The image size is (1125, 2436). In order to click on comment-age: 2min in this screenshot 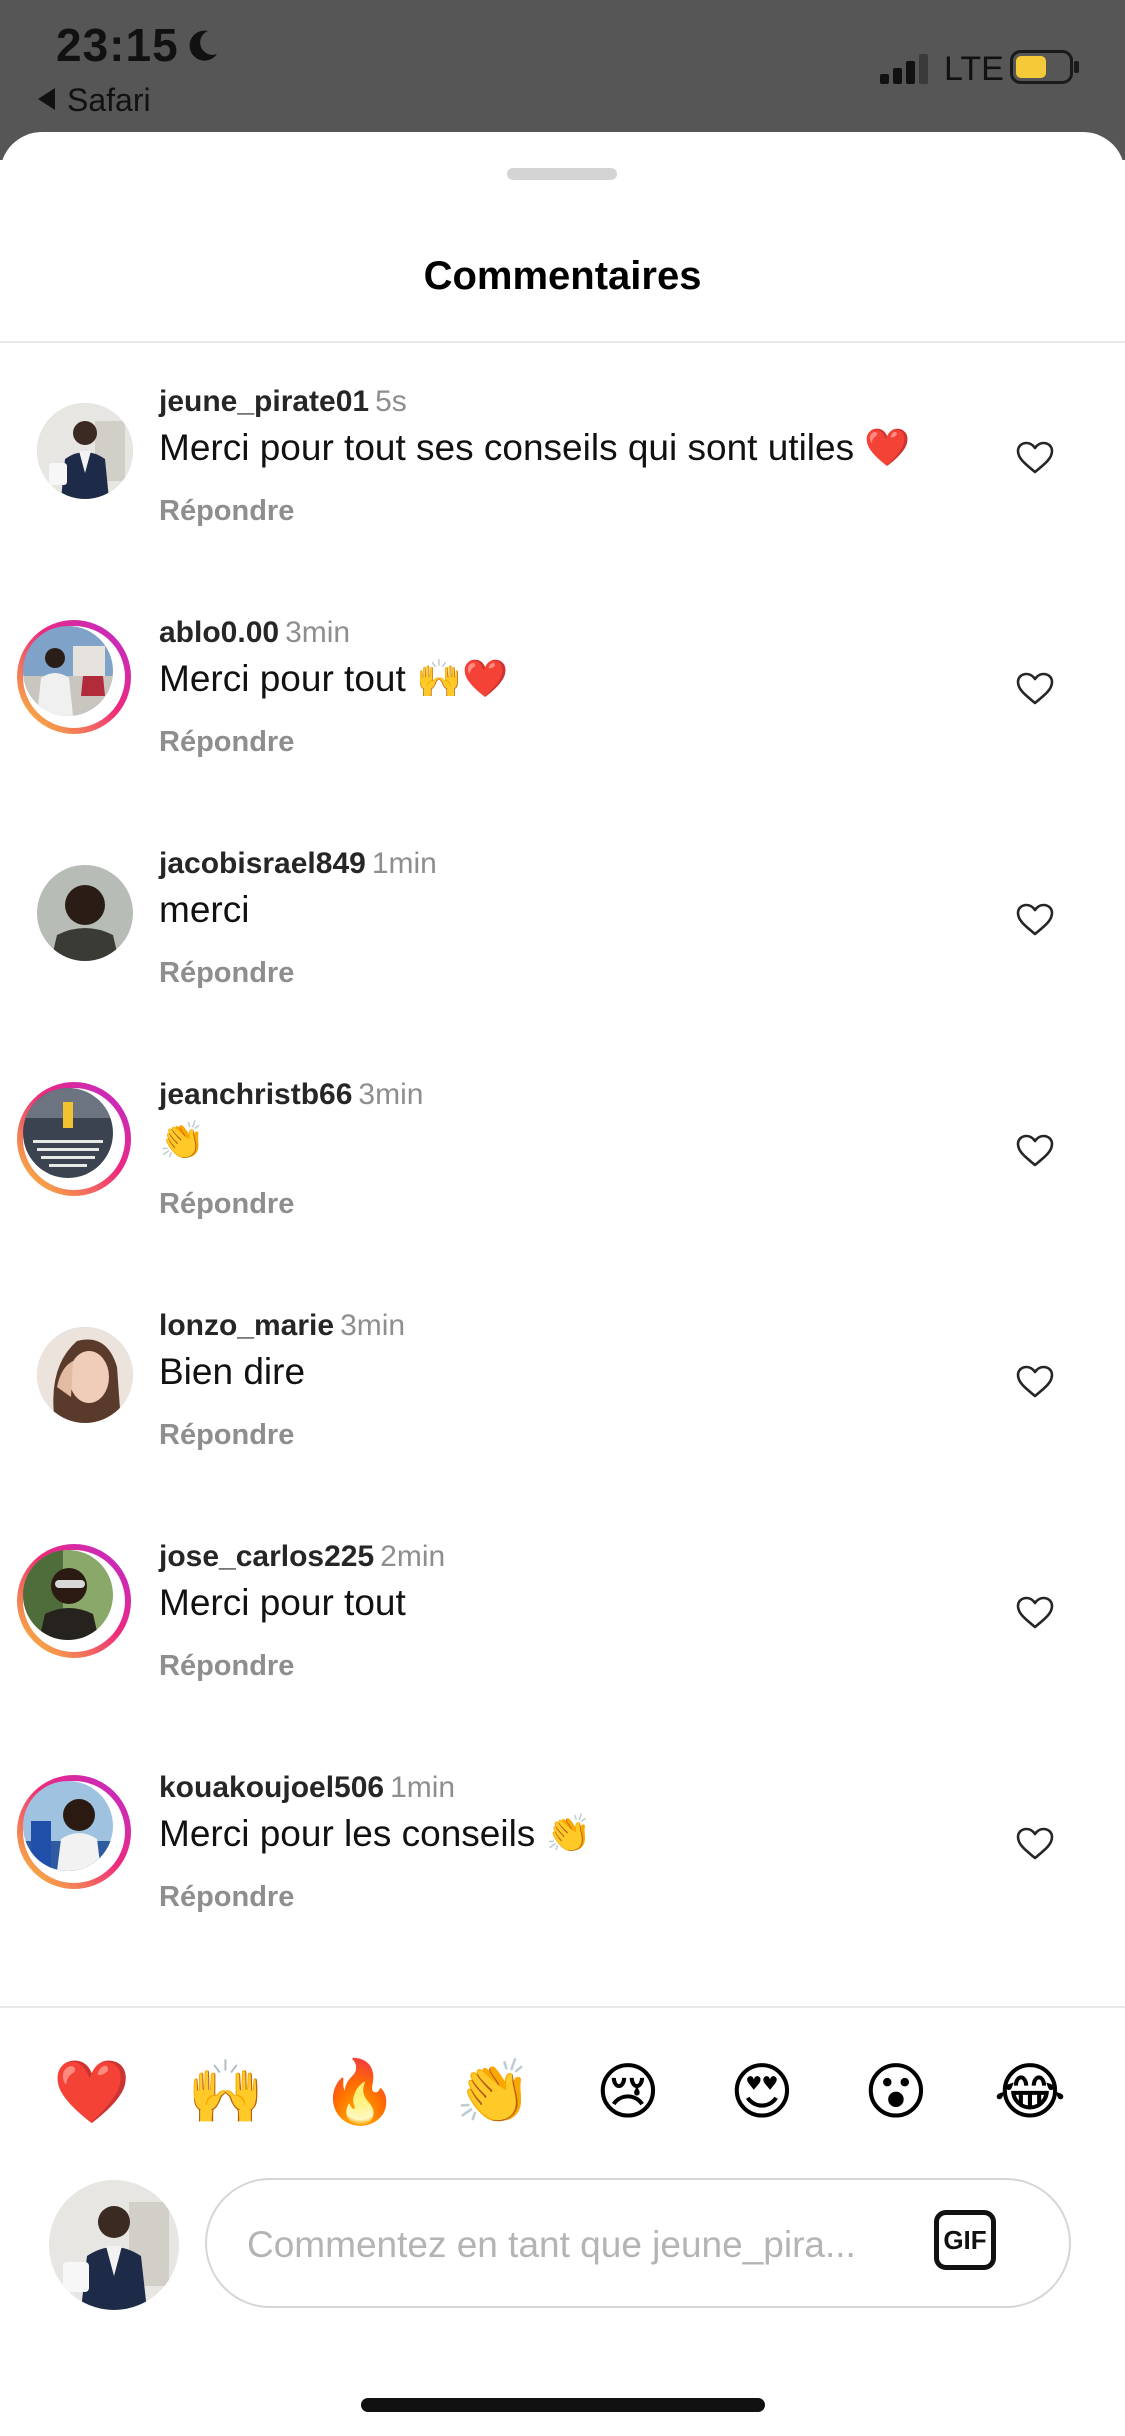, I will do `click(413, 1556)`.